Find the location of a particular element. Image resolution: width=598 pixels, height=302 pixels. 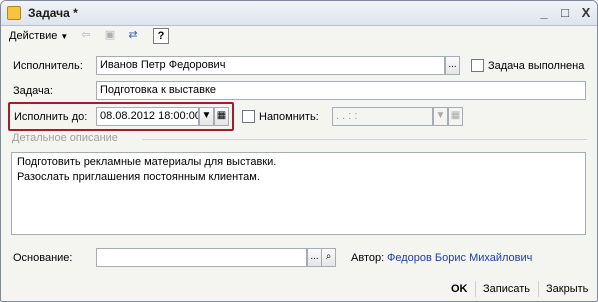

bottom-button-bar: OK Записать Закрыть is located at coordinates (299, 289).